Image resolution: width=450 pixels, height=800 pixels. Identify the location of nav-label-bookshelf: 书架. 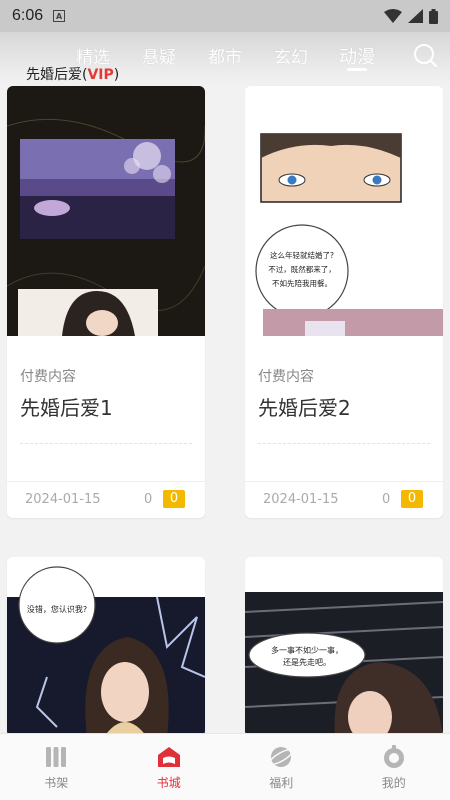
(56, 783).